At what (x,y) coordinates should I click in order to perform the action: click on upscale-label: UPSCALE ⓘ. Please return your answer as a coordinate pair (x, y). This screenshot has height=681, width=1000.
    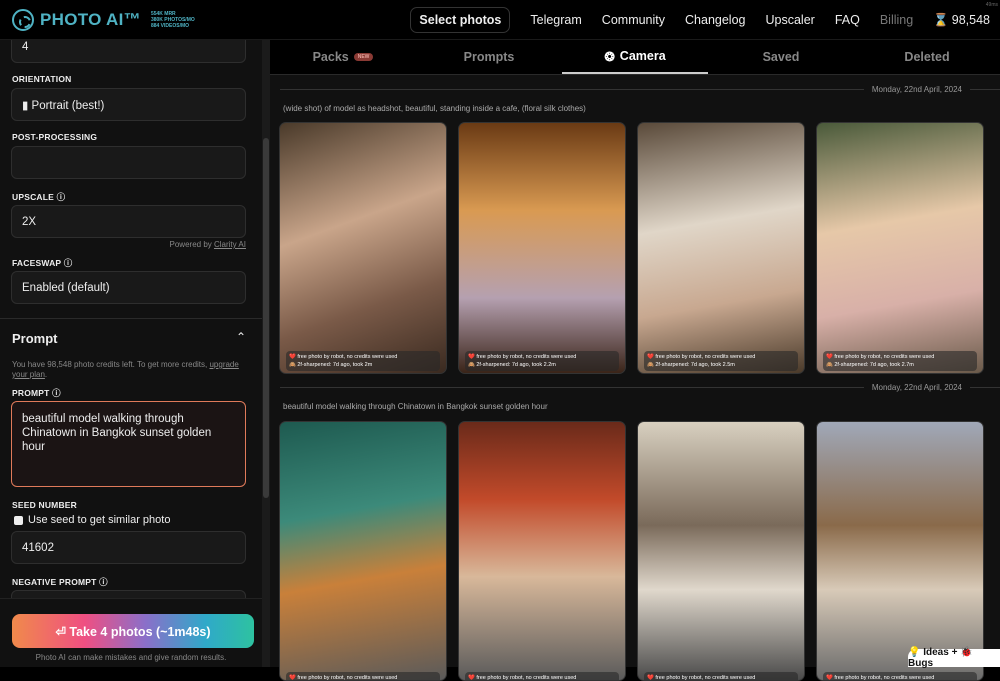
    Looking at the image, I should click on (38, 197).